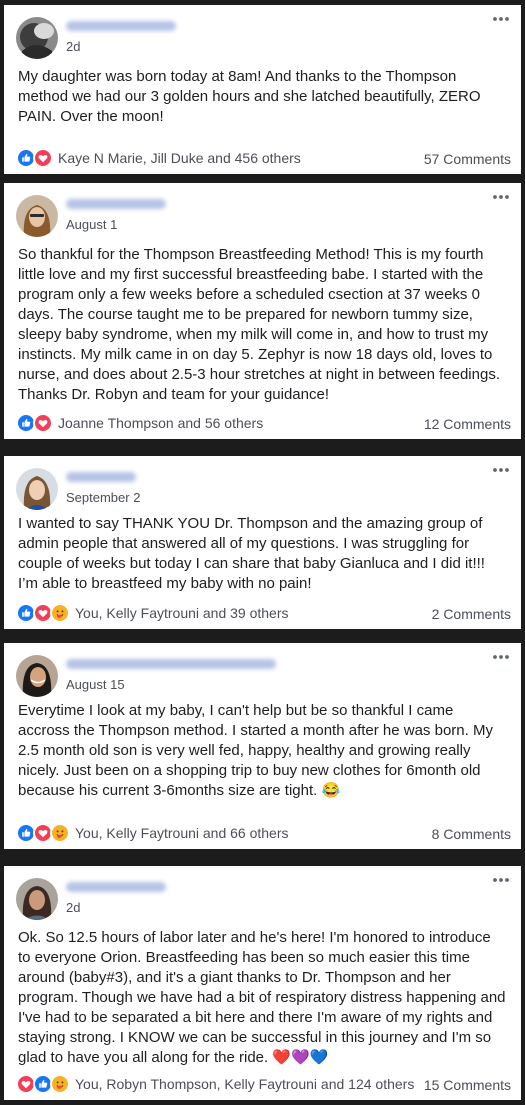  I want to click on post-timestamp: August 15, so click(95, 684).